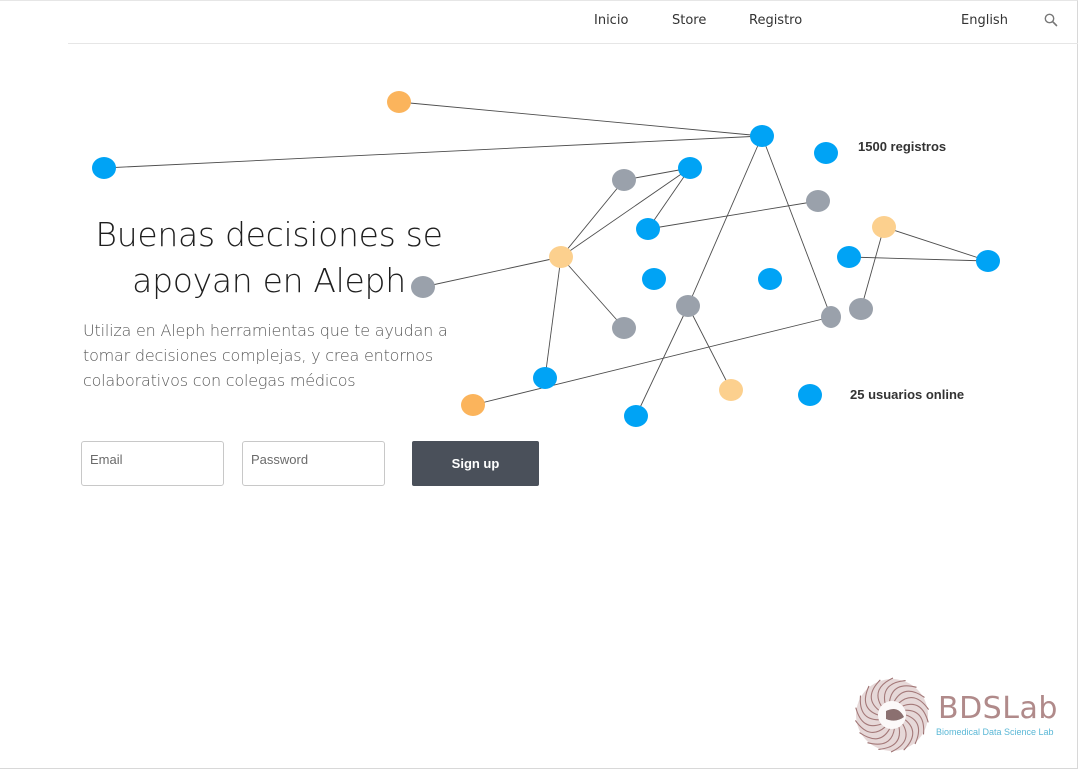 Image resolution: width=1080 pixels, height=771 pixels. What do you see at coordinates (313, 463) in the screenshot?
I see `password-field` at bounding box center [313, 463].